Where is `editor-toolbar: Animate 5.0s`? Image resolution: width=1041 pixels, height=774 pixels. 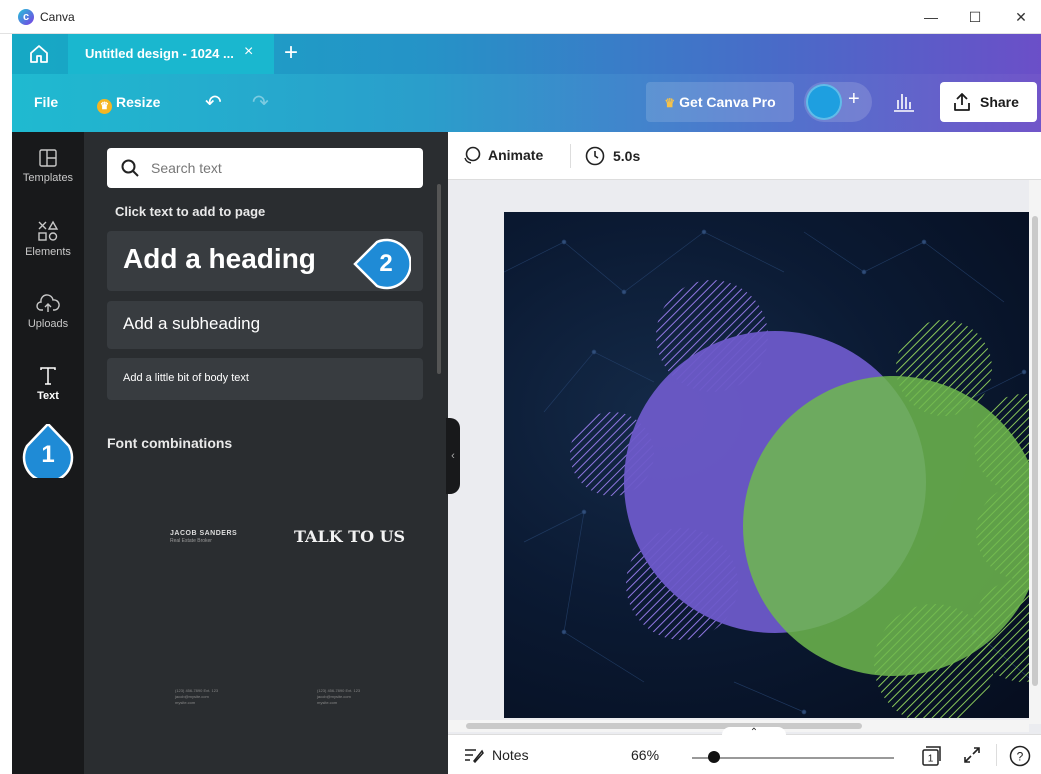 editor-toolbar: Animate 5.0s is located at coordinates (744, 156).